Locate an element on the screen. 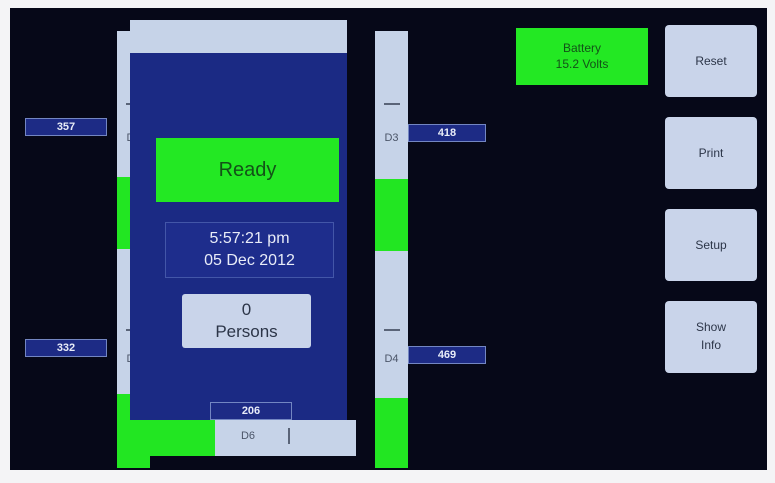  detector-d6-value: 206 is located at coordinates (251, 411).